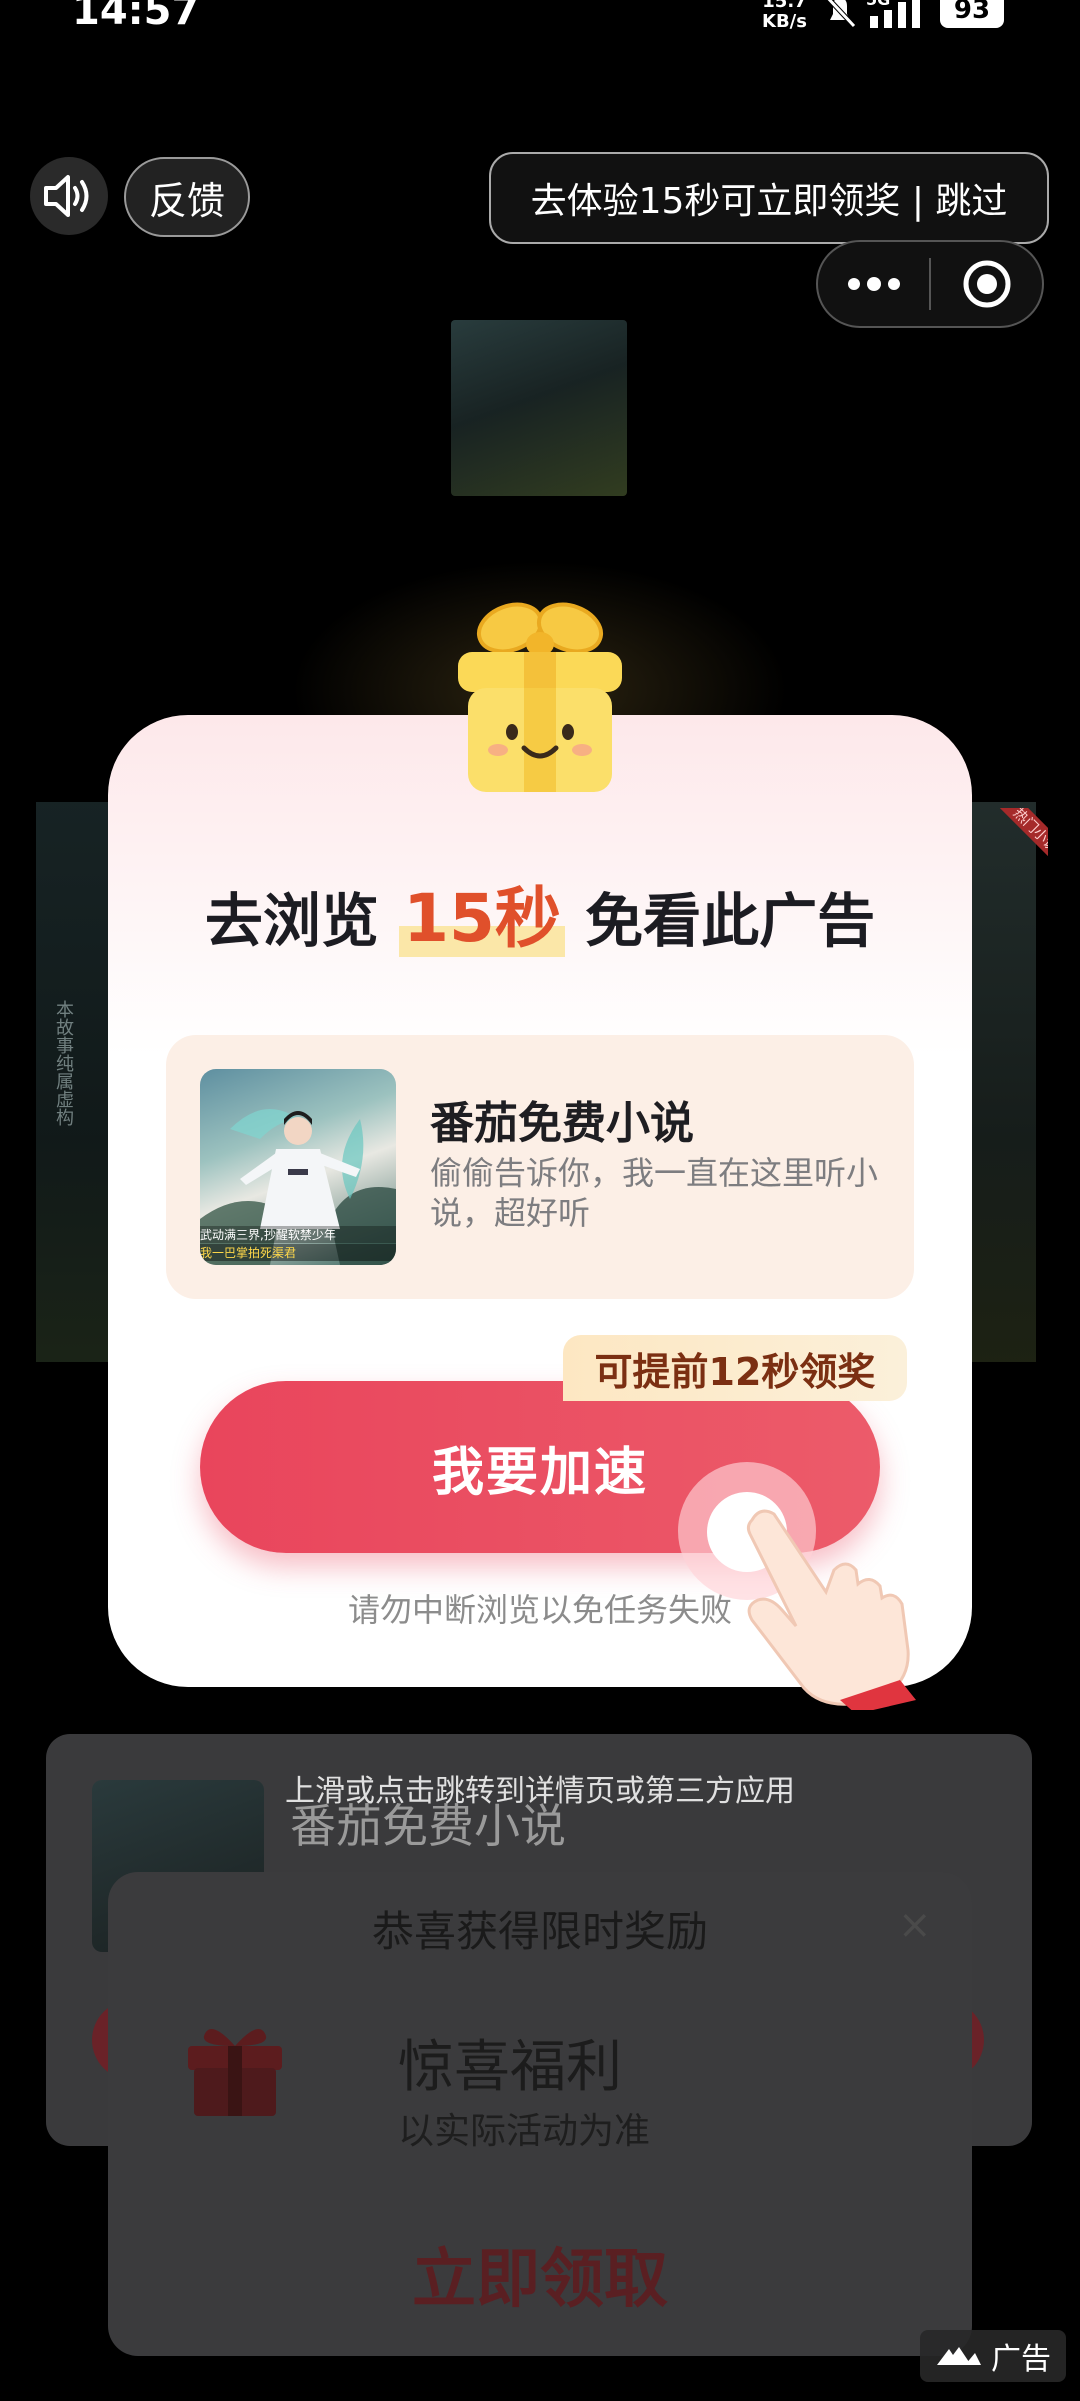  I want to click on promo-image-caption: 武动满三界,抄醒软禁少年, so click(298, 1234).